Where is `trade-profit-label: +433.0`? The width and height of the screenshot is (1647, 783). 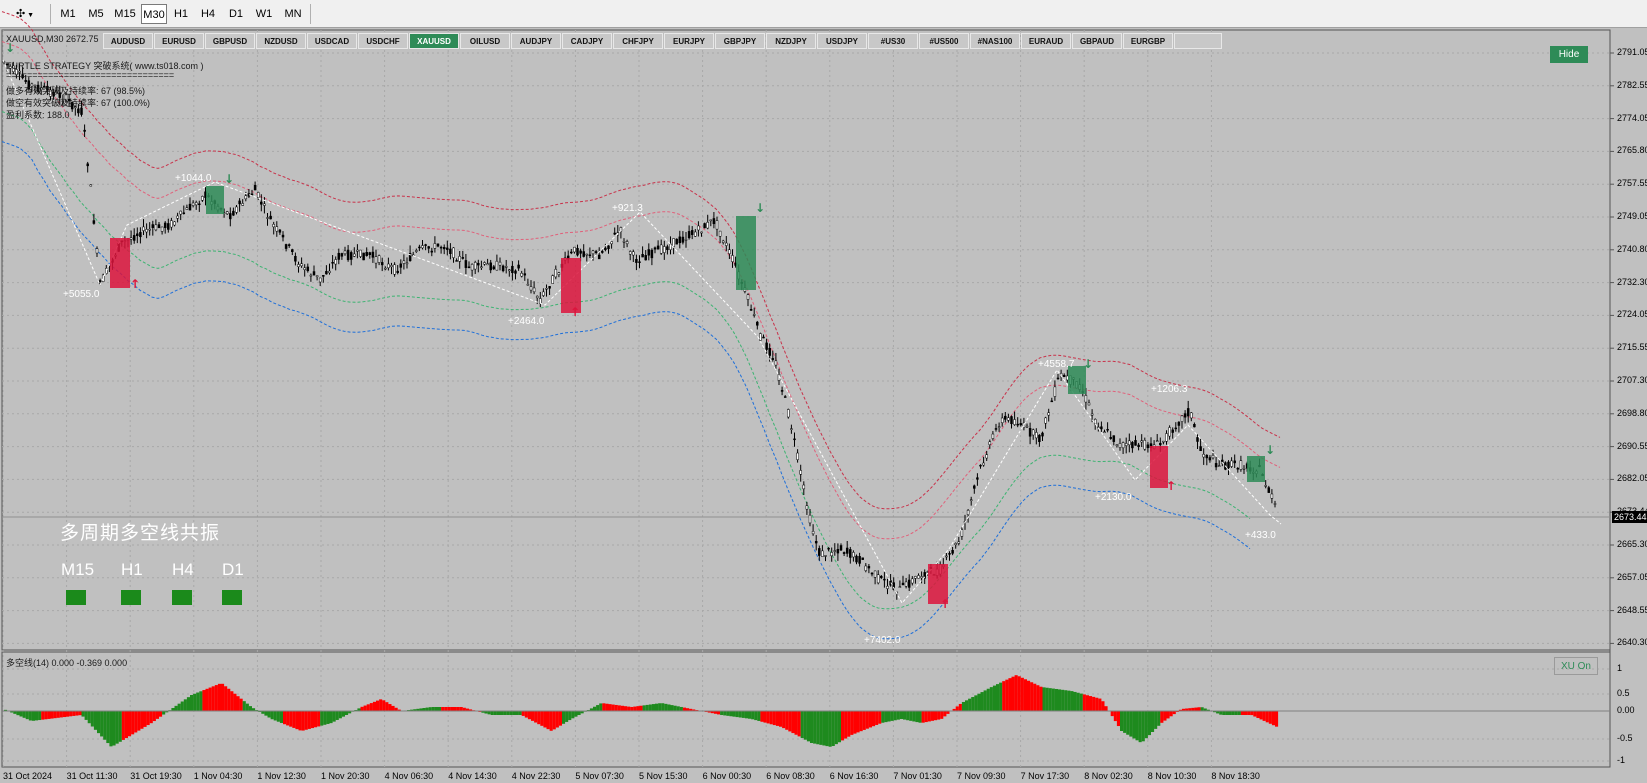 trade-profit-label: +433.0 is located at coordinates (1260, 535).